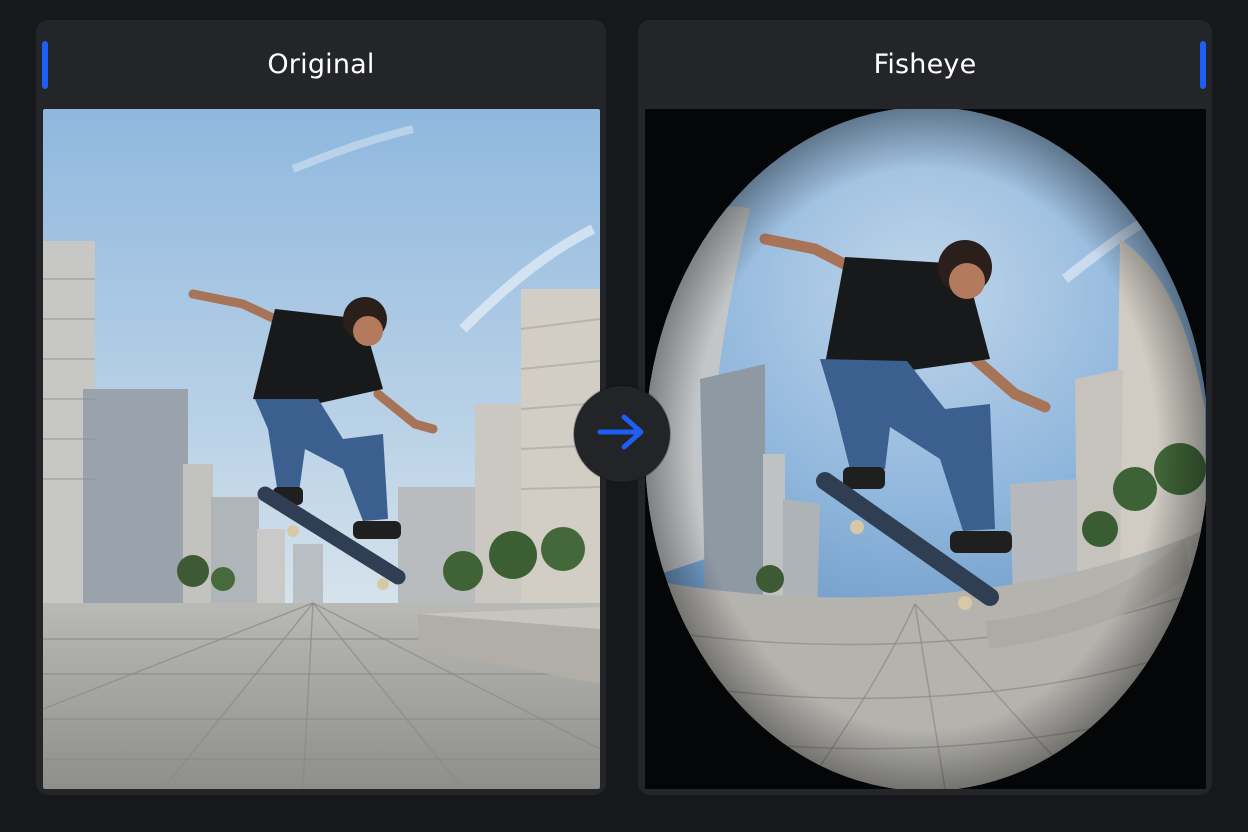  I want to click on original-panel-title: Original, so click(321, 64).